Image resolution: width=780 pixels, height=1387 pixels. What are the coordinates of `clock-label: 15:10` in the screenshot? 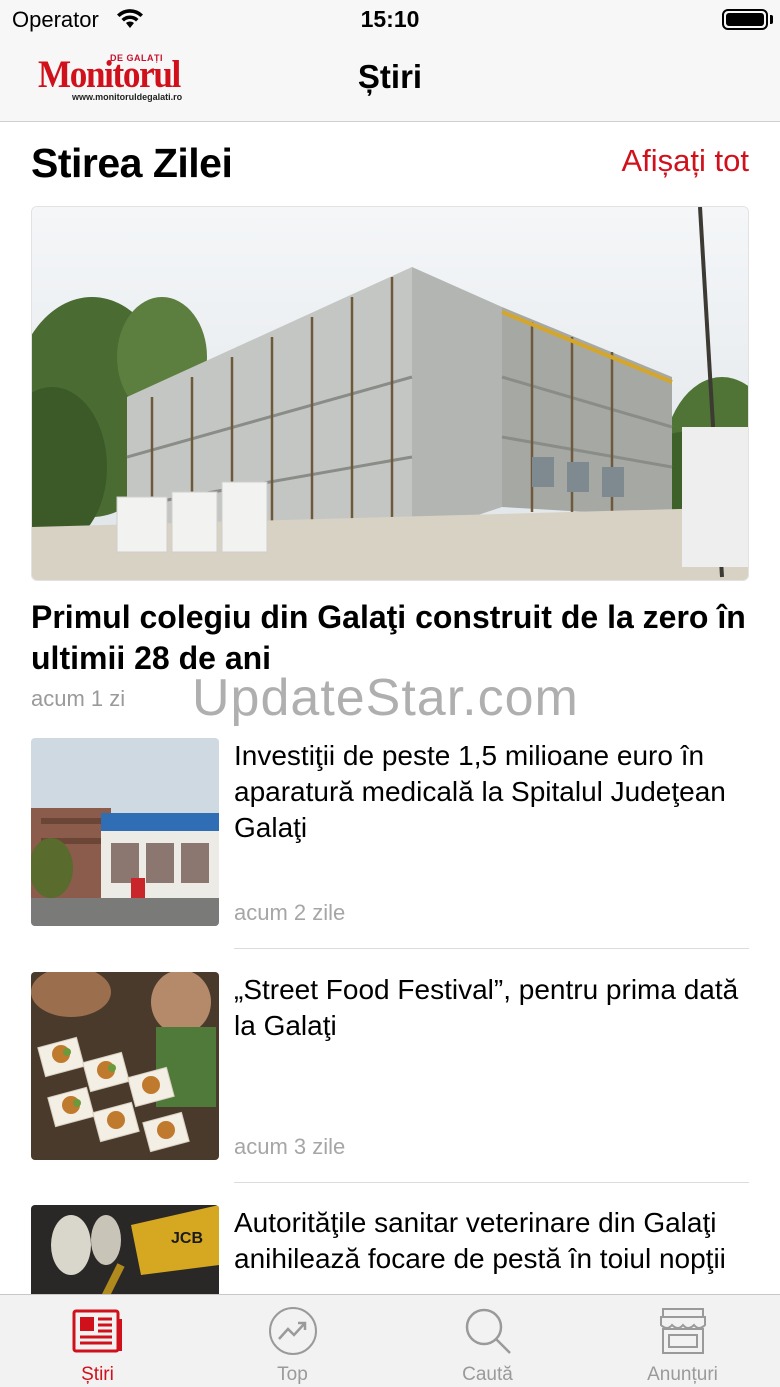 It's located at (390, 19).